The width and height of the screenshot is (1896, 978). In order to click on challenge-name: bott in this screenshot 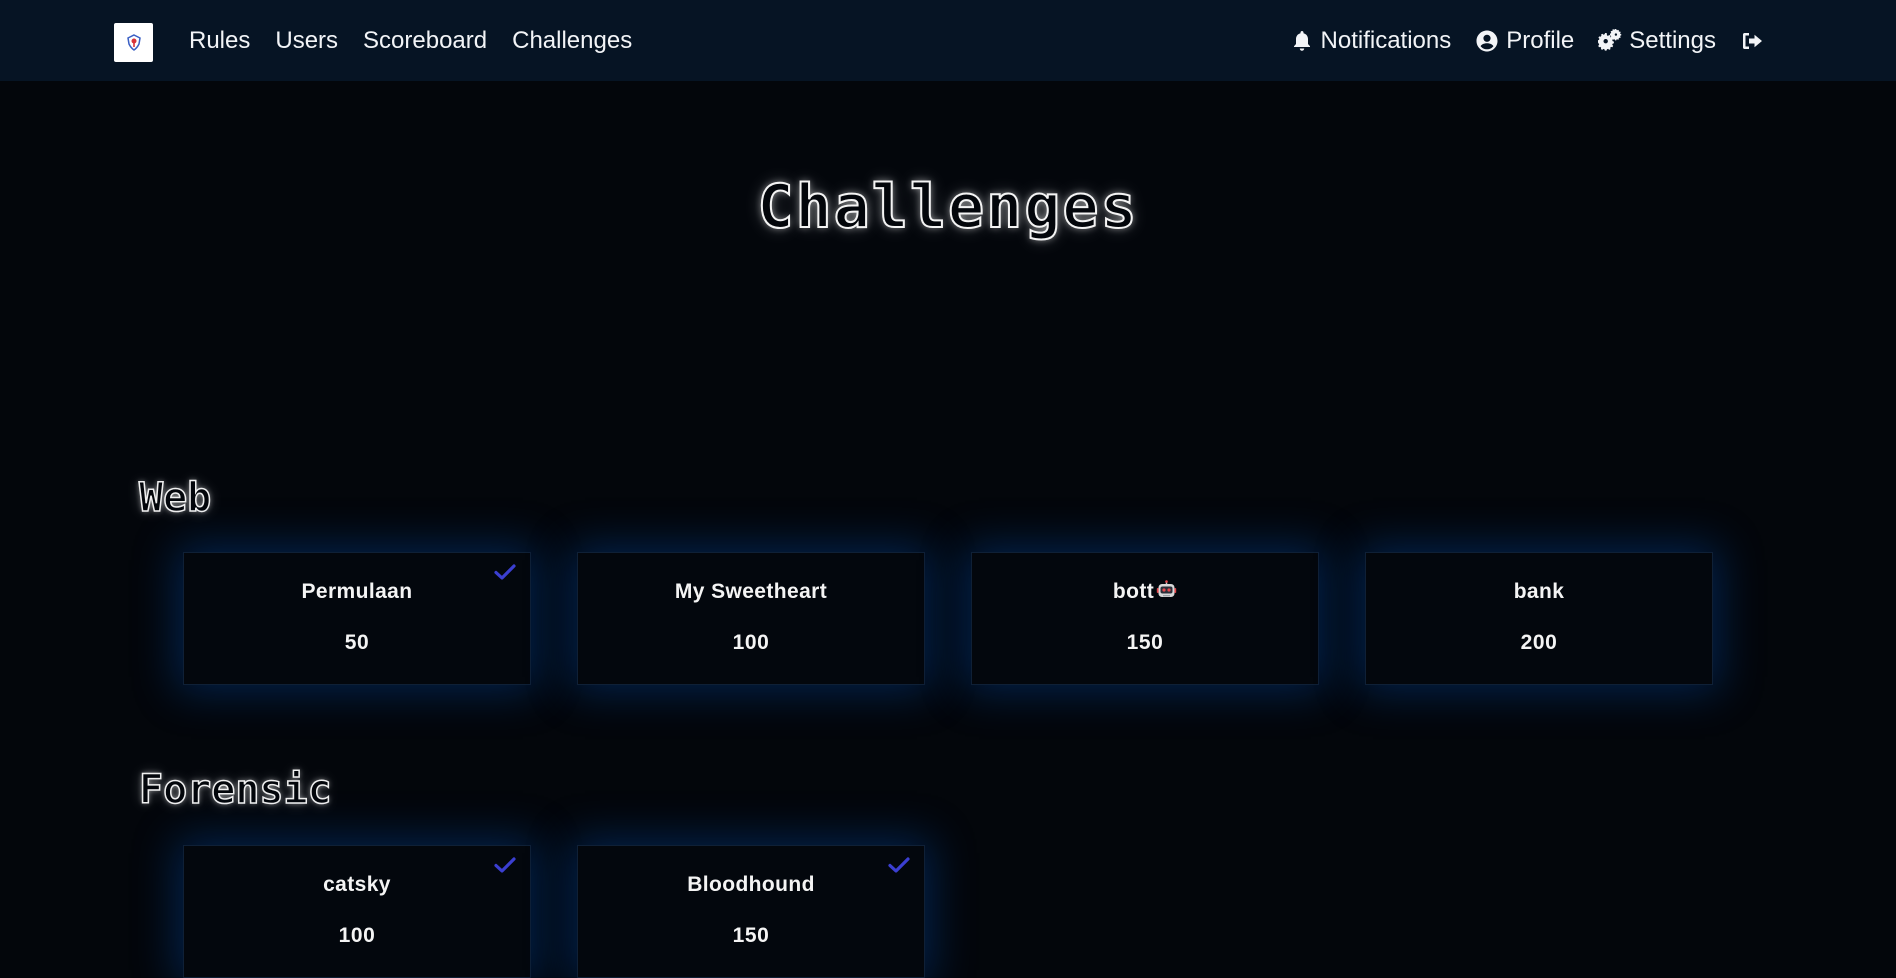, I will do `click(1133, 591)`.